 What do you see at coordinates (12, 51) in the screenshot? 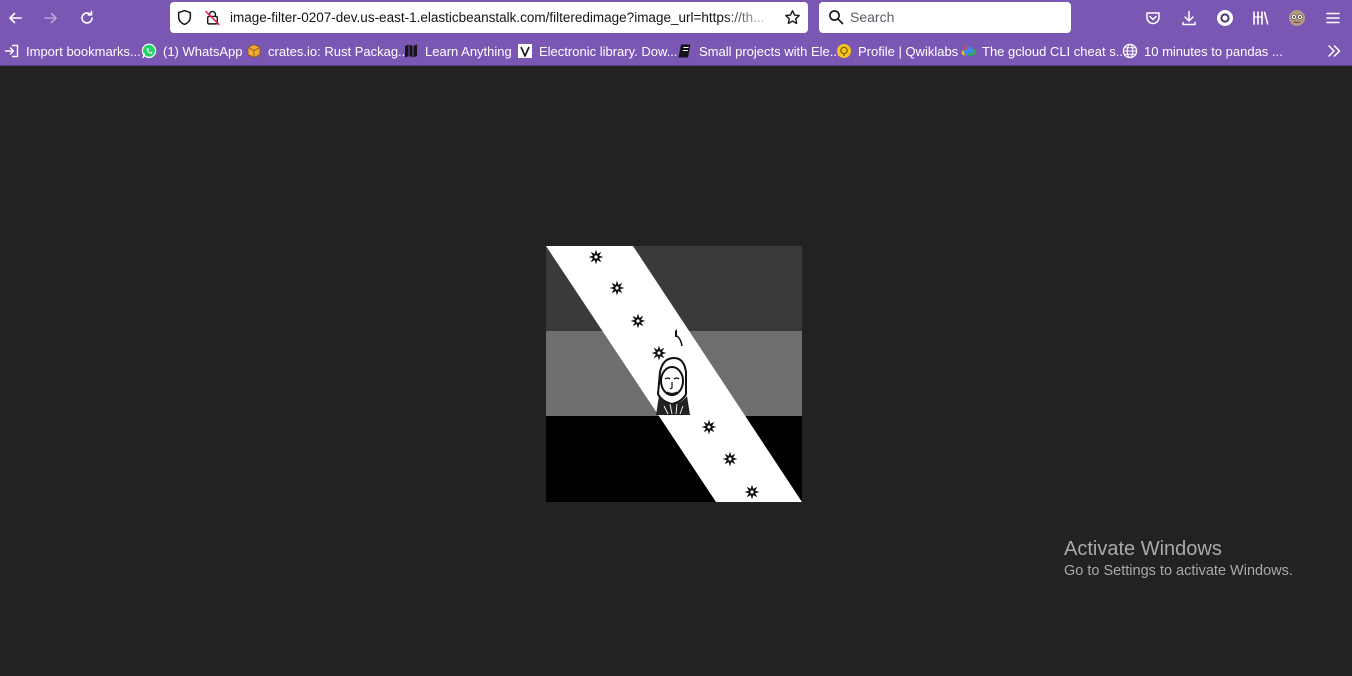
I see `import-icon` at bounding box center [12, 51].